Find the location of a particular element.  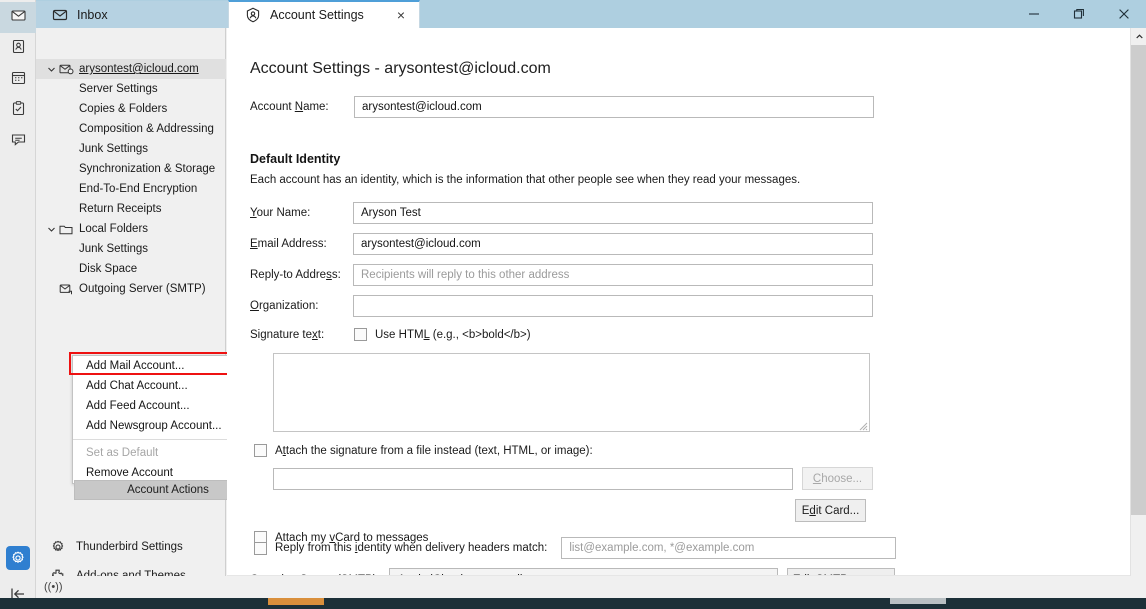

reply-identity-checkbox is located at coordinates (260, 548).